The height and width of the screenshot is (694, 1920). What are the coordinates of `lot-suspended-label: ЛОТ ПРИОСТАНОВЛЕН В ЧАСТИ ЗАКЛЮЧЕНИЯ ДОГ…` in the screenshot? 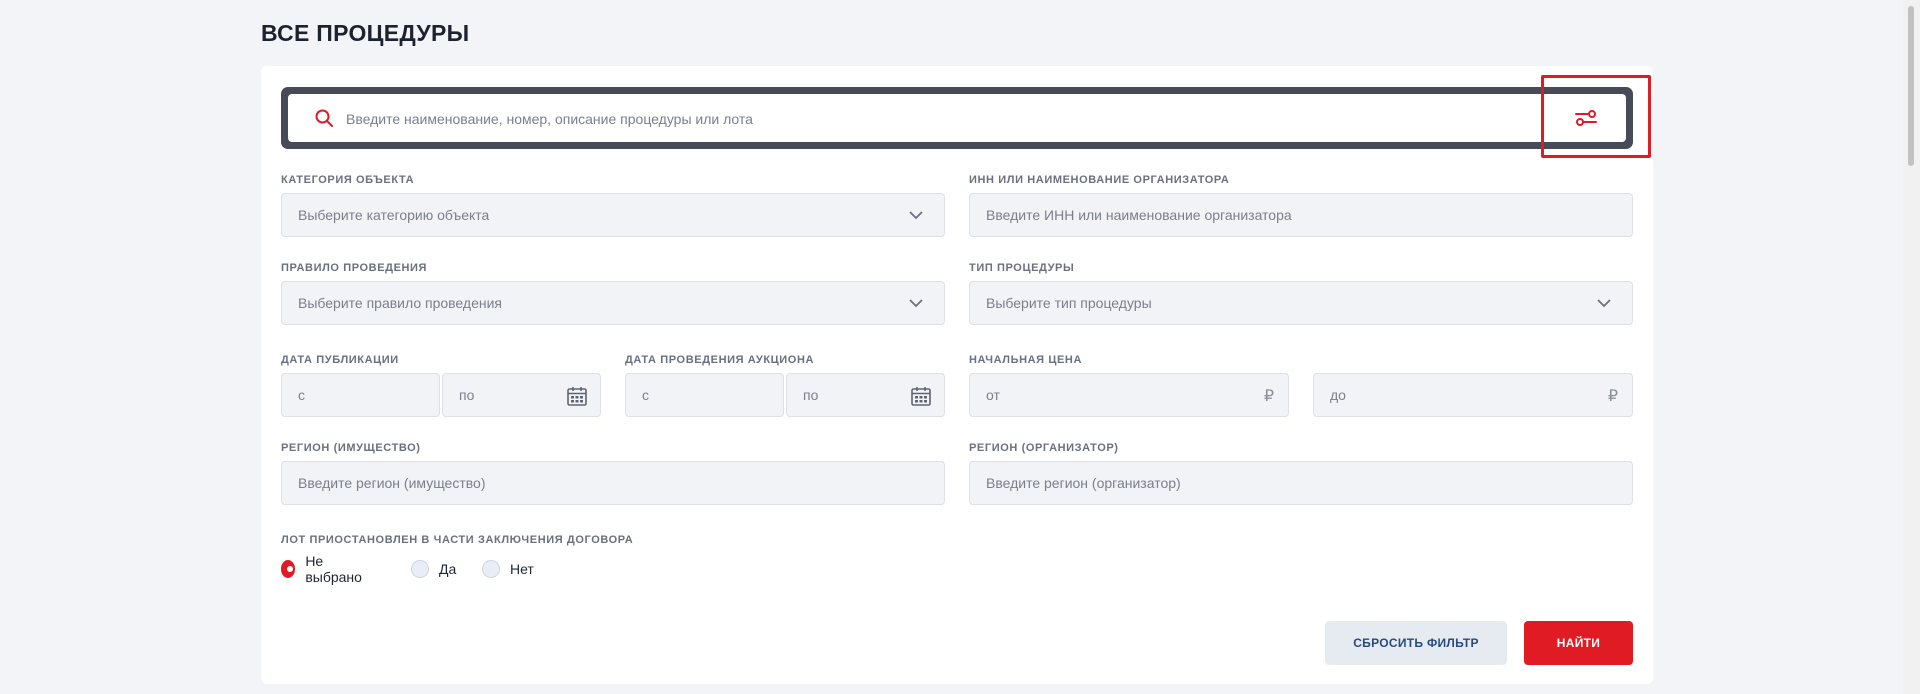 It's located at (457, 540).